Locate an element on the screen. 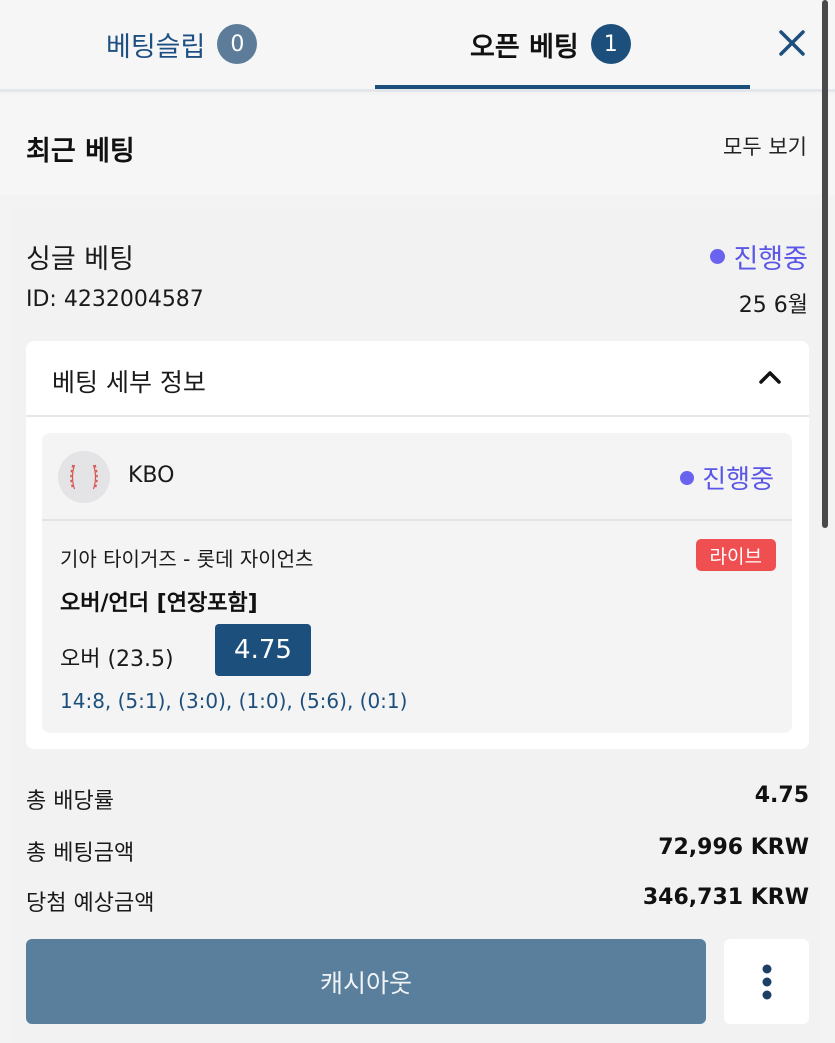  more-vertical-icon is located at coordinates (766, 981).